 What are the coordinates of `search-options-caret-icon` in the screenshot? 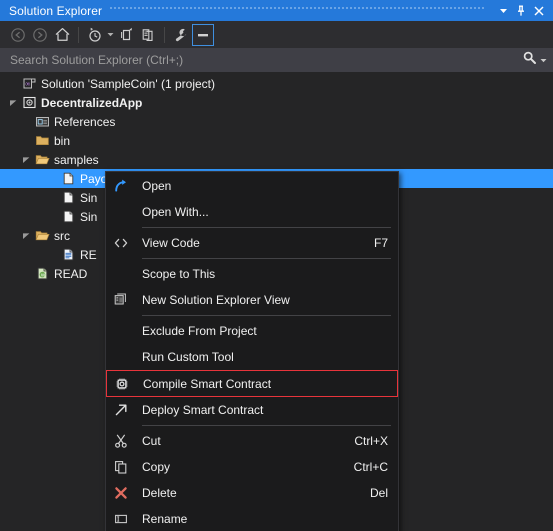 It's located at (542, 60).